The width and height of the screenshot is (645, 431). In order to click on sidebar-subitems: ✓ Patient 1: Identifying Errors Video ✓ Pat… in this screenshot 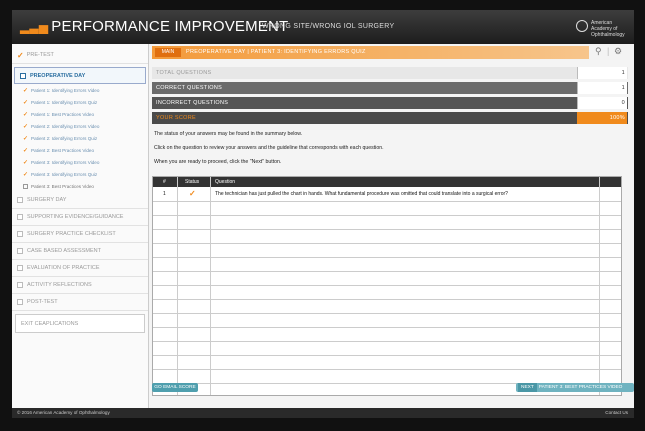, I will do `click(80, 138)`.